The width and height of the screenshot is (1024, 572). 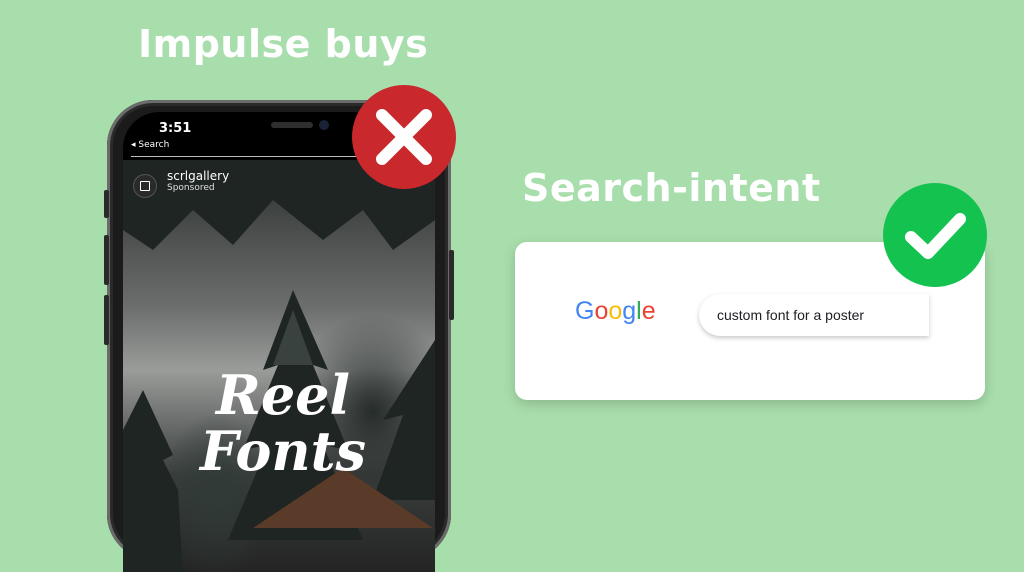 I want to click on impulse-buys-heading: Impulse buys, so click(x=283, y=44).